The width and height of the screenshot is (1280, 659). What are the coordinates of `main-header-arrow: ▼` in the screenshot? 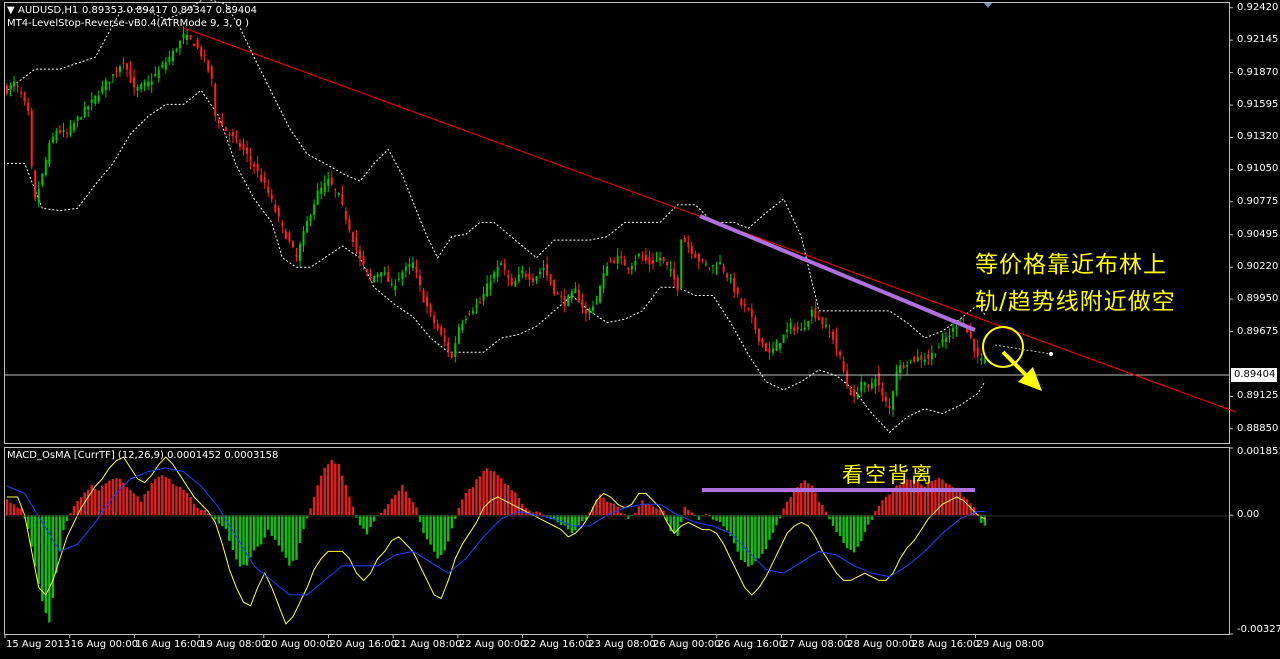 It's located at (11, 11).